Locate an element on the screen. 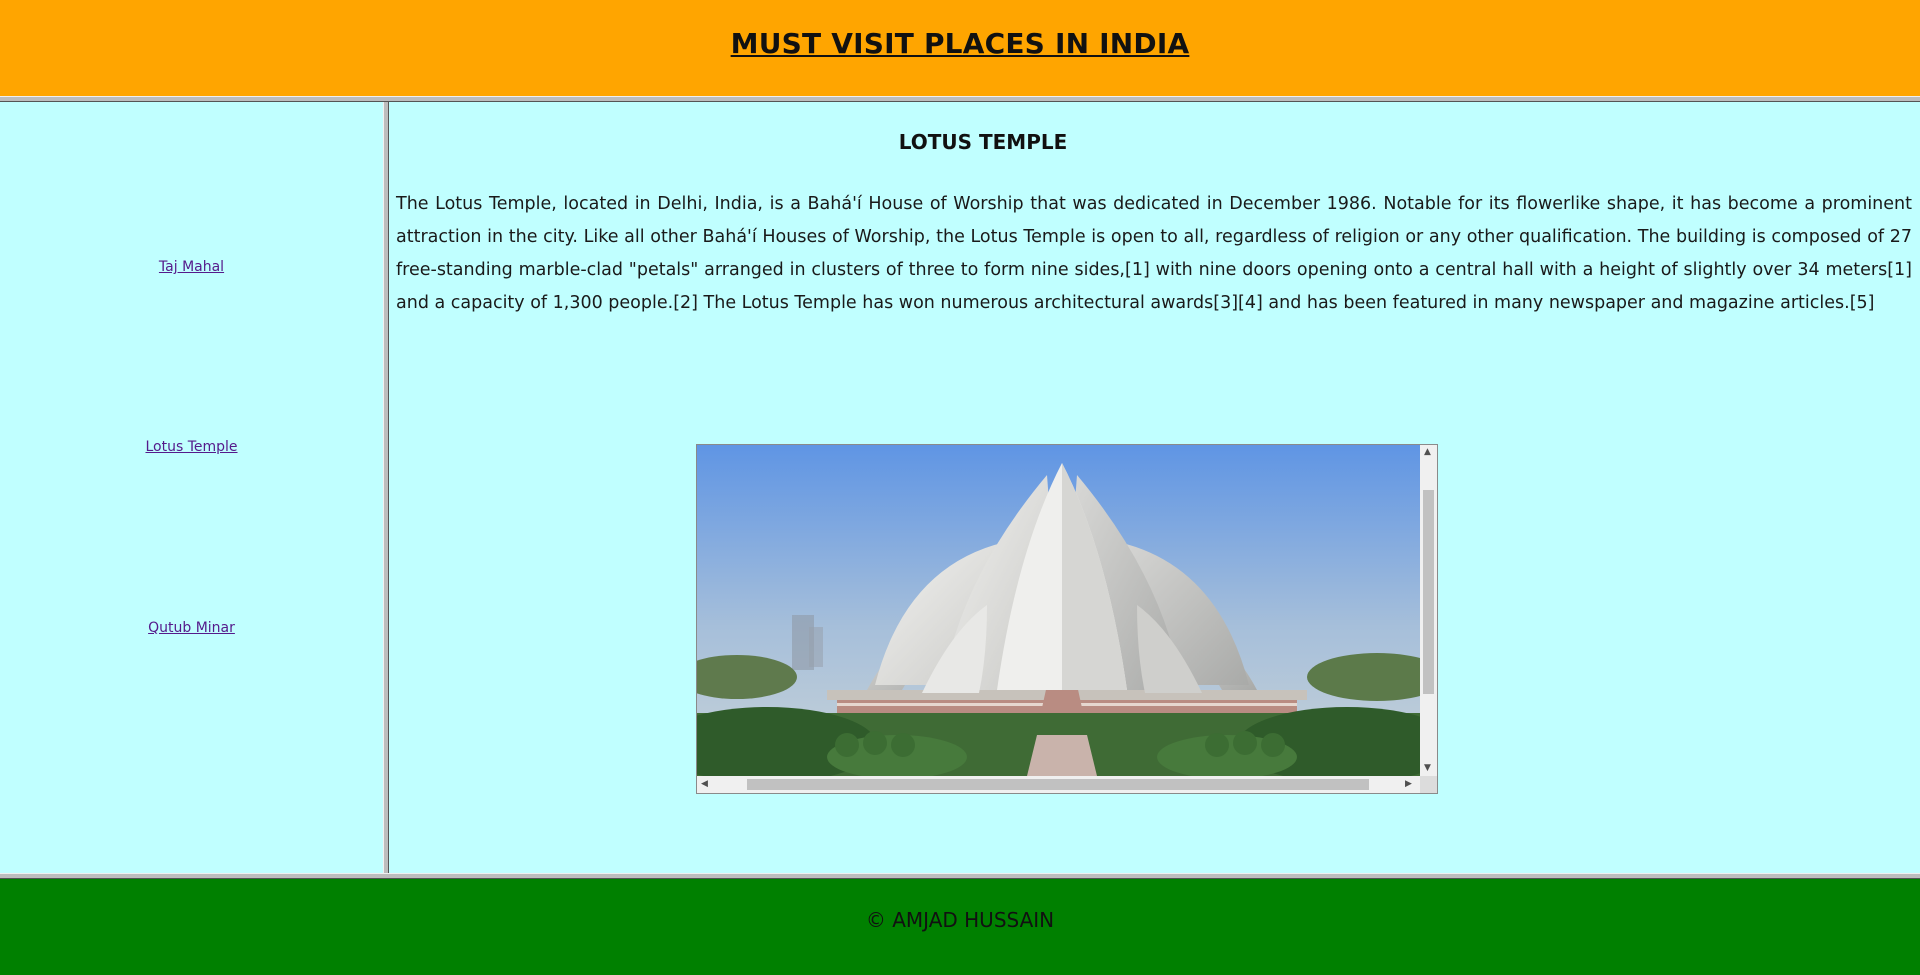 This screenshot has width=1920, height=975. page-title: MUST VISIT PLACES IN INDIA is located at coordinates (960, 43).